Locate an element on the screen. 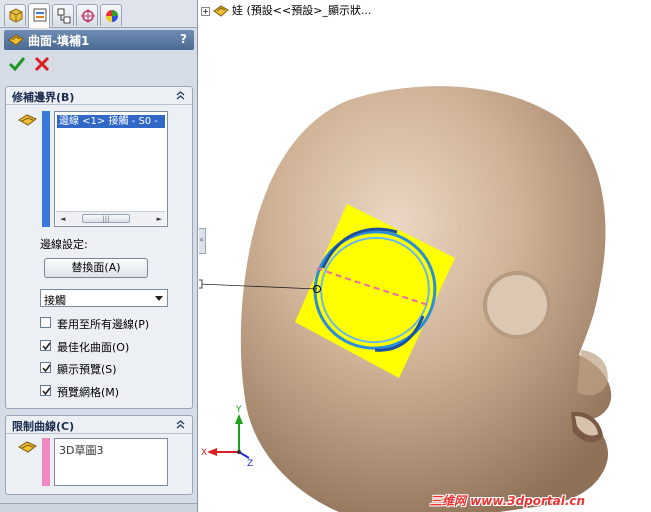  scrollbar-thumb: ||| is located at coordinates (106, 218).